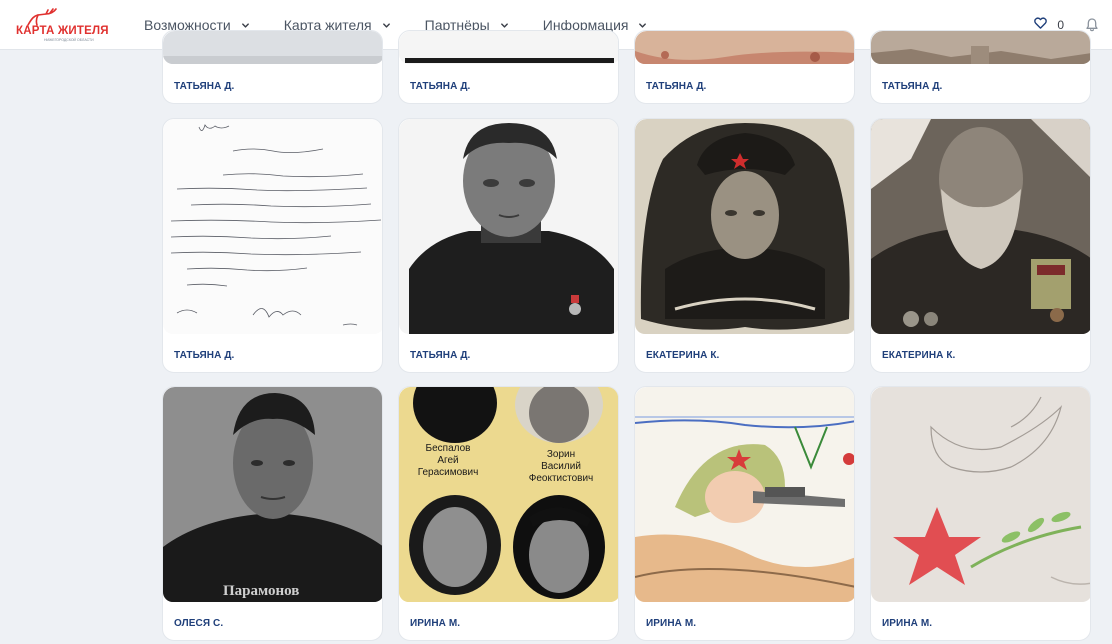 This screenshot has width=1112, height=644. I want to click on dove-star-drawing-image, so click(980, 494).